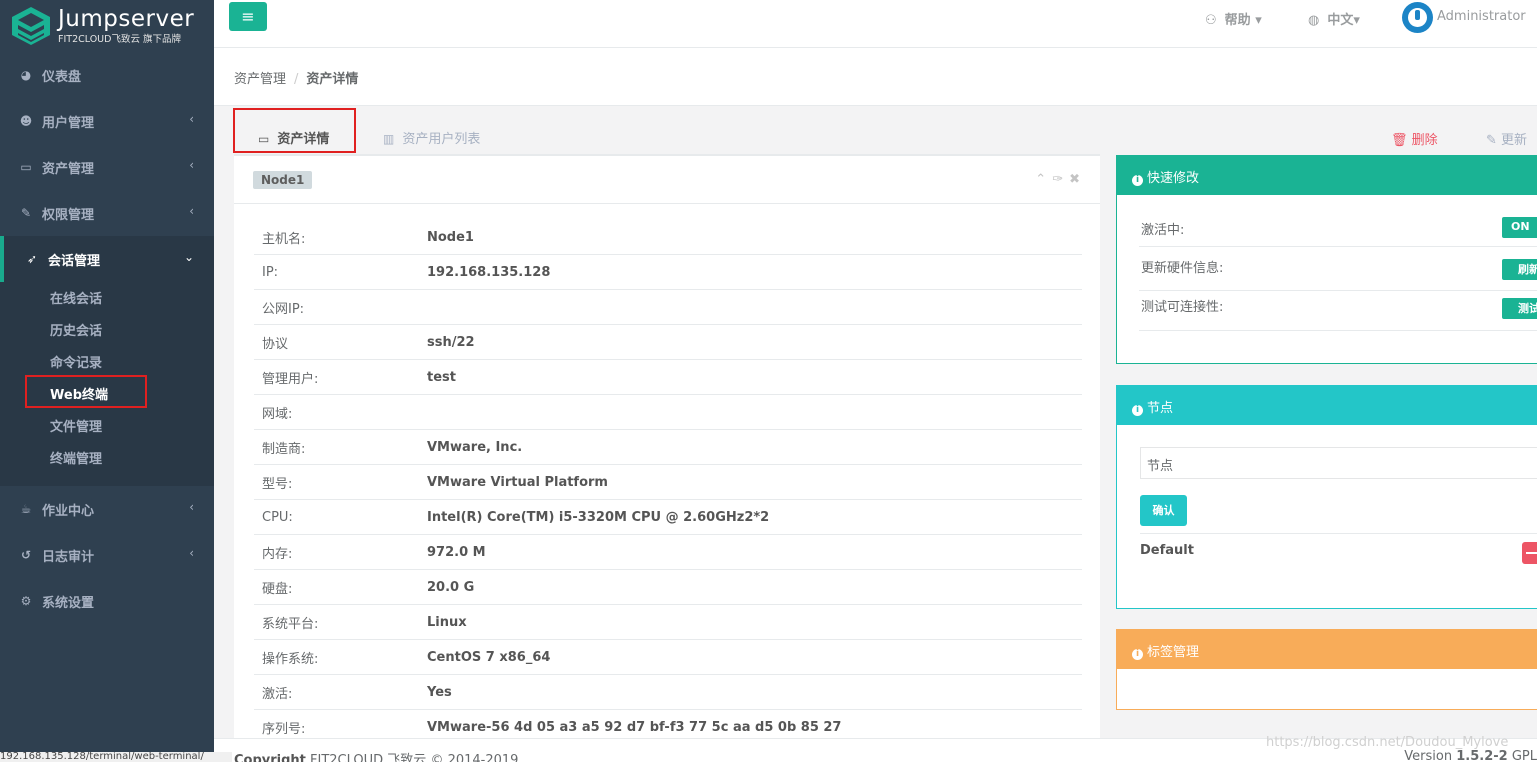 The image size is (1537, 762). Describe the element at coordinates (107, 601) in the screenshot. I see `sidebar-item-settings: ⚙ 系统设置` at that location.